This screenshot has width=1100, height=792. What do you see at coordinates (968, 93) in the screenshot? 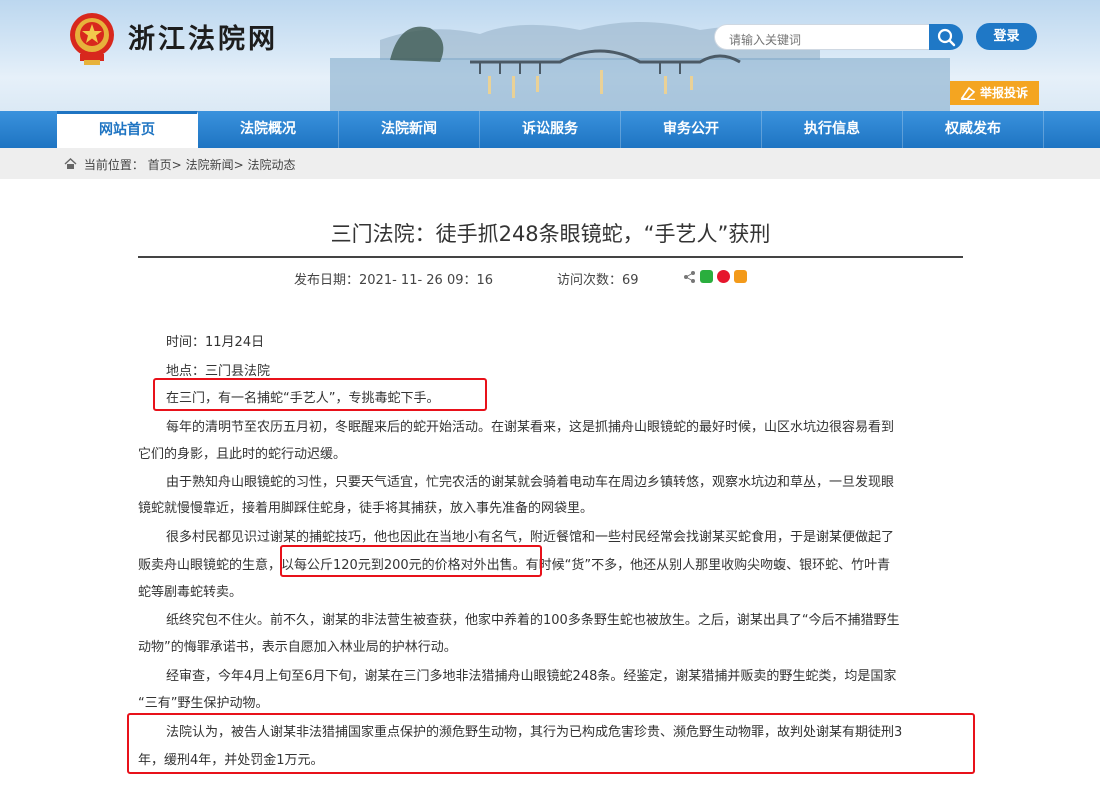
I see `report-icon` at bounding box center [968, 93].